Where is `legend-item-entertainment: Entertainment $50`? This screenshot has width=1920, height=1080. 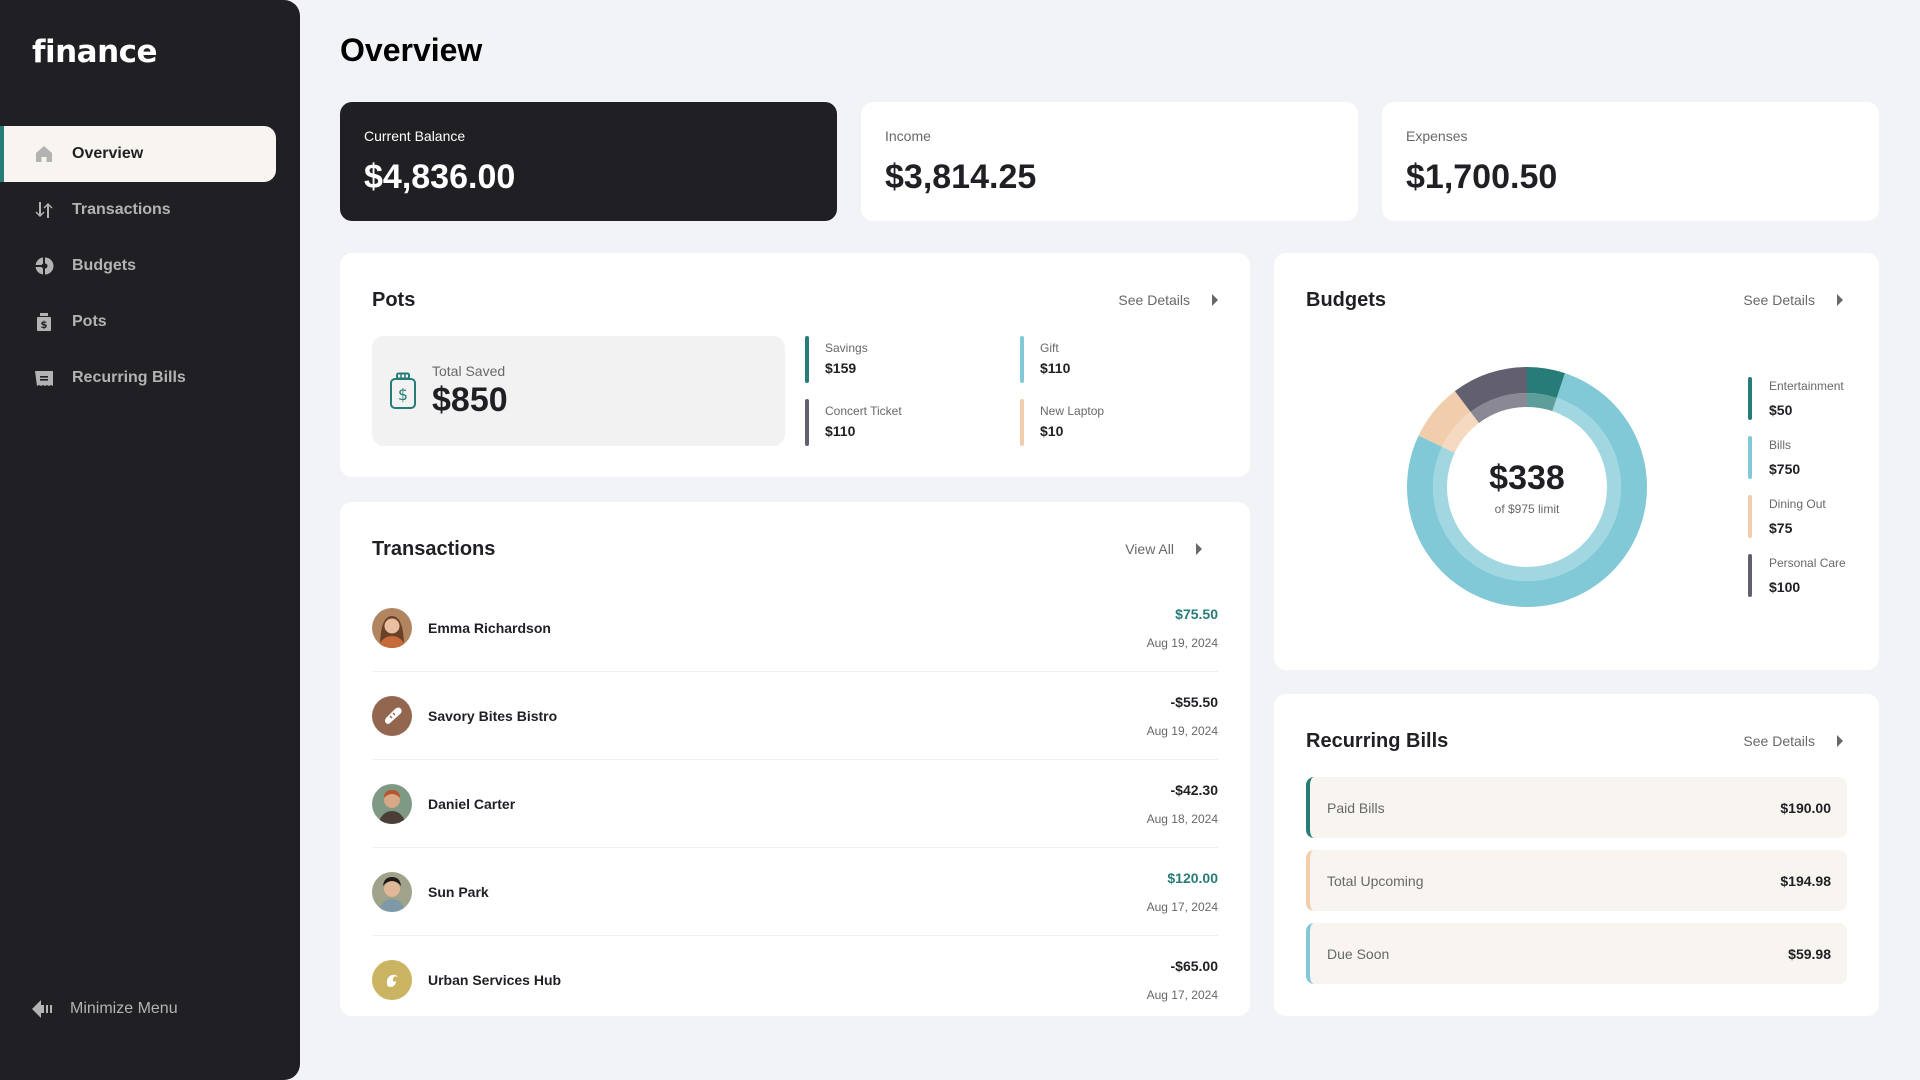
legend-item-entertainment: Entertainment $50 is located at coordinates (1797, 398).